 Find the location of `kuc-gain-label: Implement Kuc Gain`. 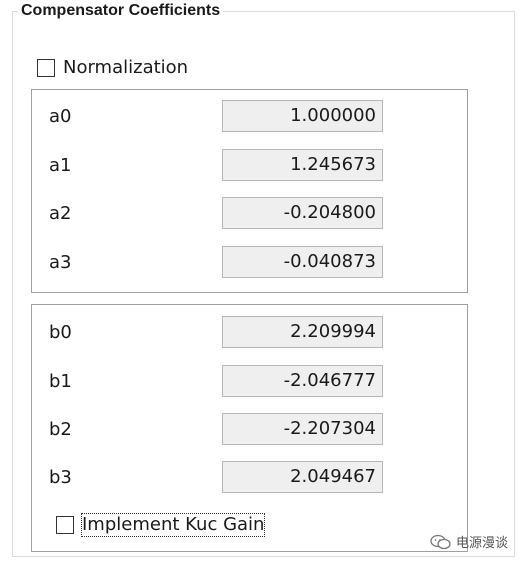

kuc-gain-label: Implement Kuc Gain is located at coordinates (173, 525).